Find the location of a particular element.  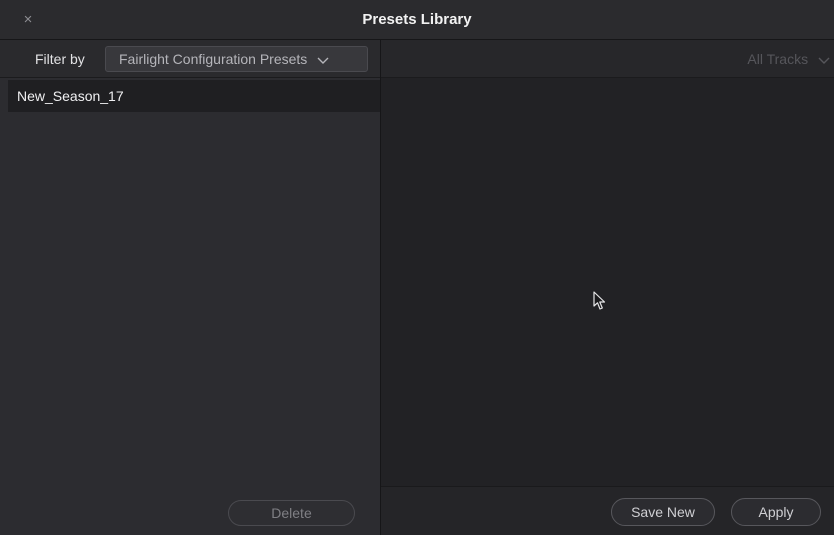

filter-label: Filter by is located at coordinates (60, 59).